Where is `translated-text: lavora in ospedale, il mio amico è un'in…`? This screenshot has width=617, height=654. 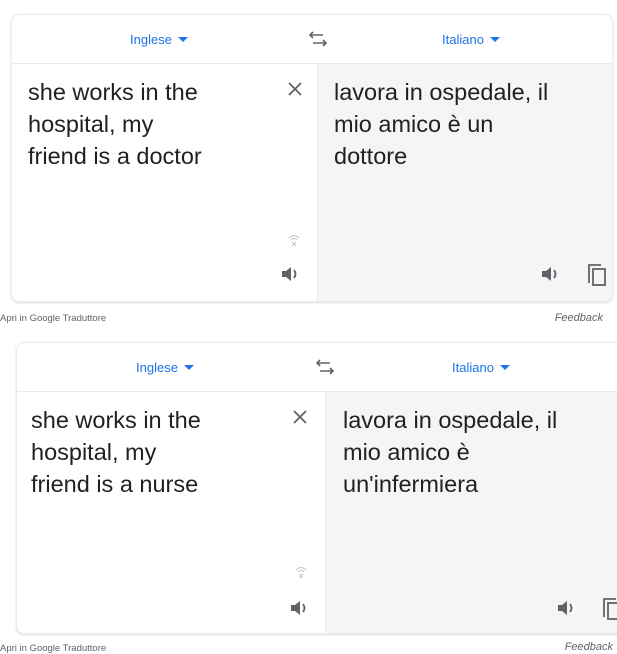 translated-text: lavora in ospedale, il mio amico è un'in… is located at coordinates (450, 452).